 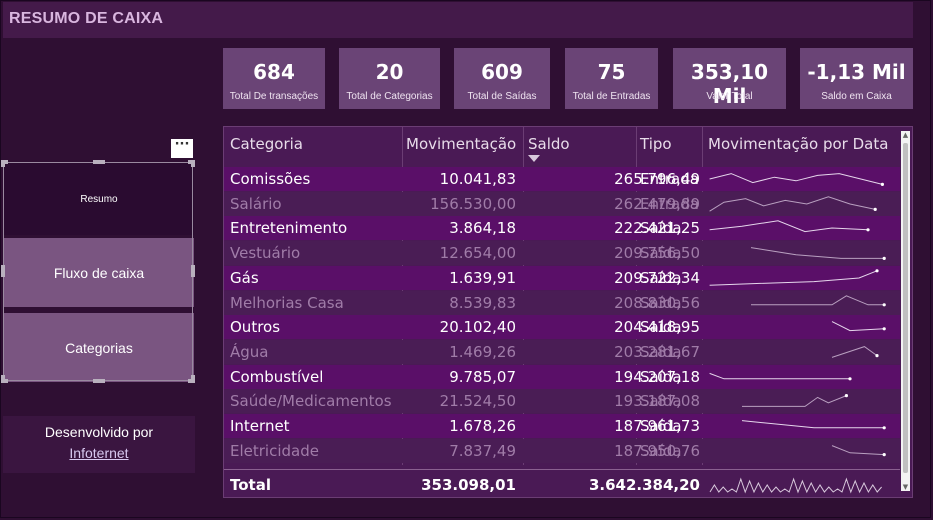 What do you see at coordinates (482, 426) in the screenshot?
I see `cell-movimentacao: 1.678,26` at bounding box center [482, 426].